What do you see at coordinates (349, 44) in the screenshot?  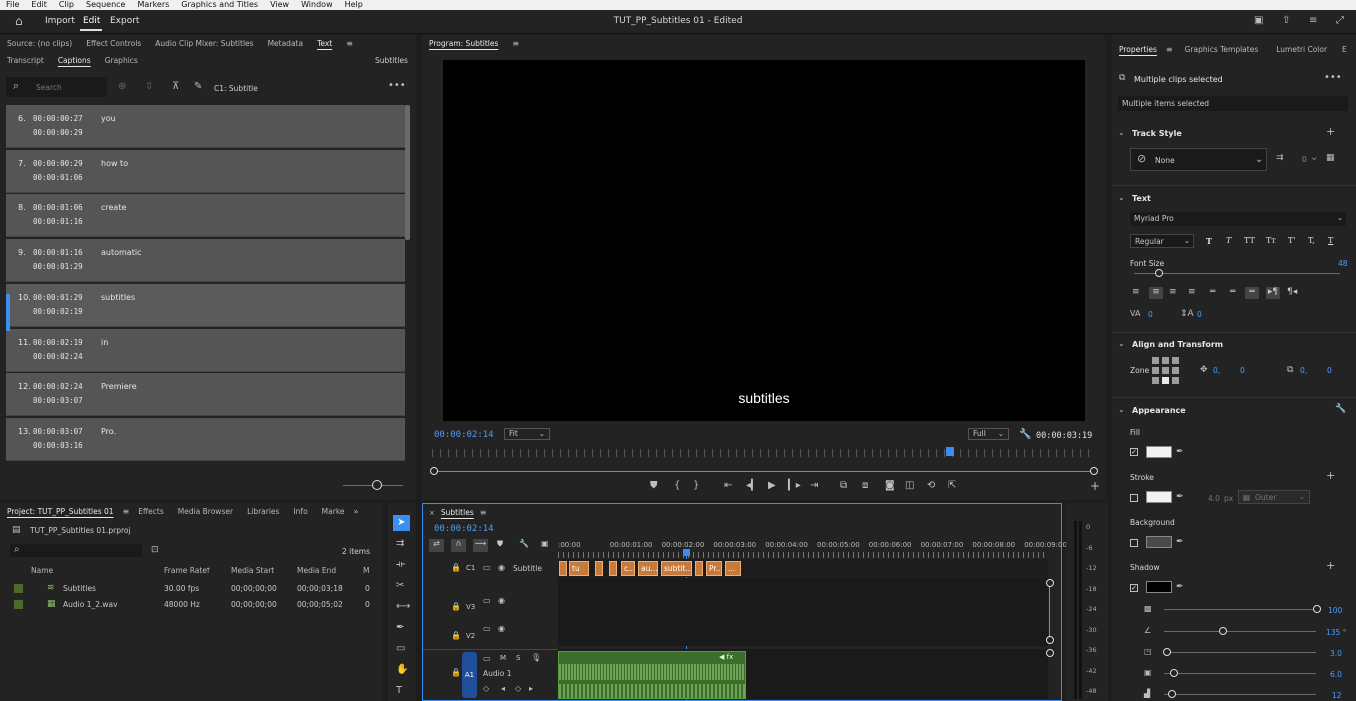 I see `panel-menu-icon: ≡` at bounding box center [349, 44].